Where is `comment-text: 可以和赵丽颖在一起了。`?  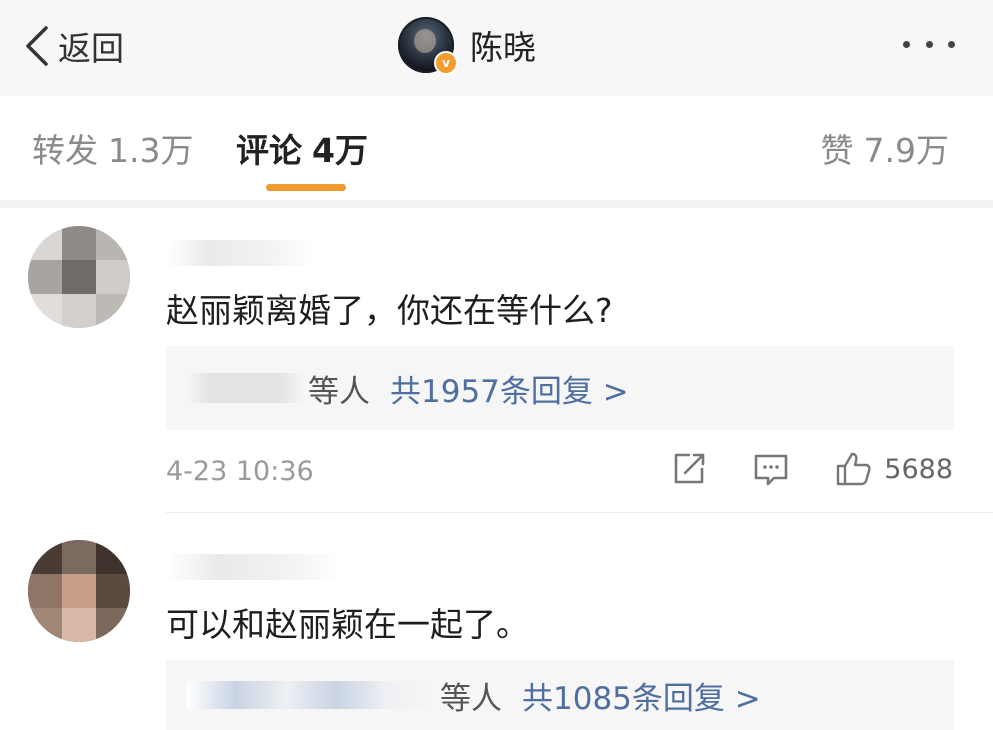
comment-text: 可以和赵丽颖在一起了。 is located at coordinates (347, 624).